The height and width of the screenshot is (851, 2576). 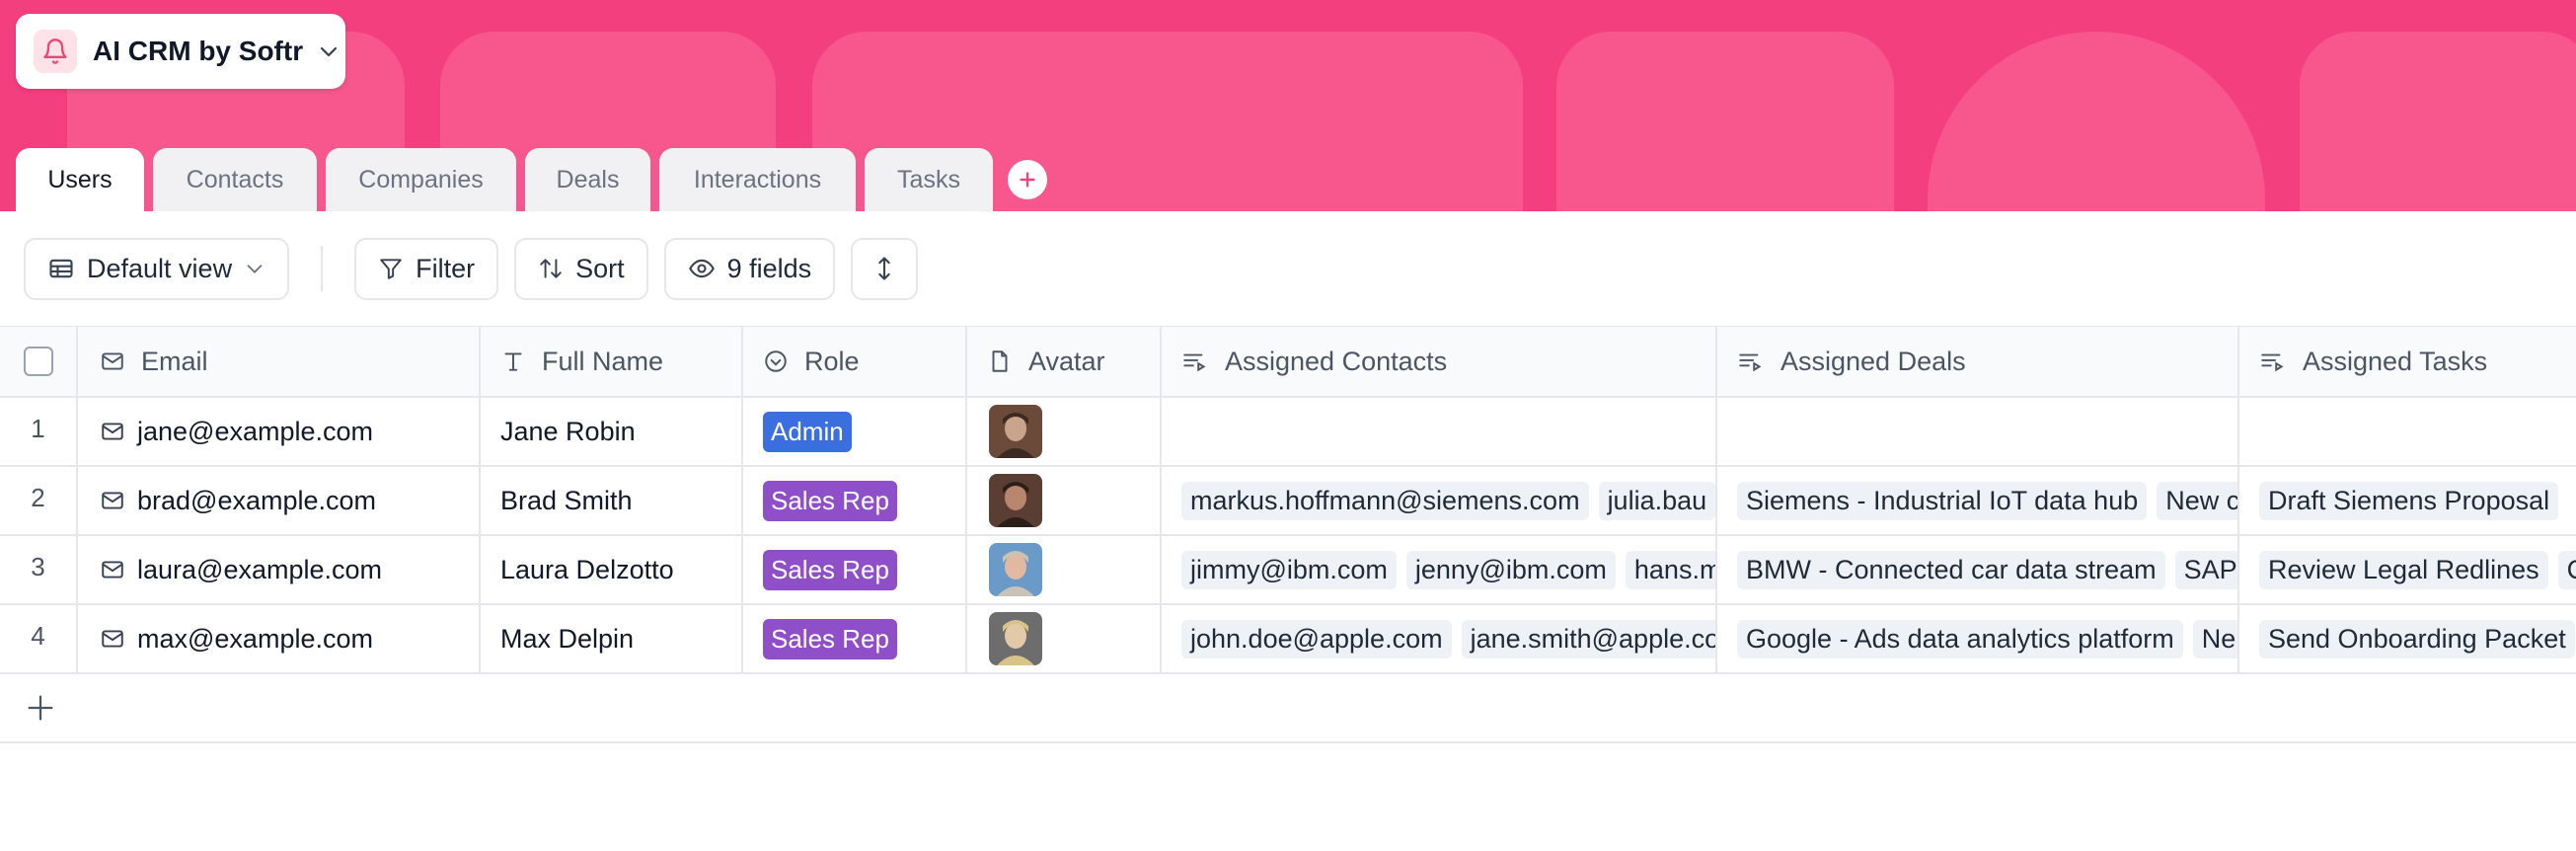 I want to click on tab-label: Users, so click(x=80, y=179).